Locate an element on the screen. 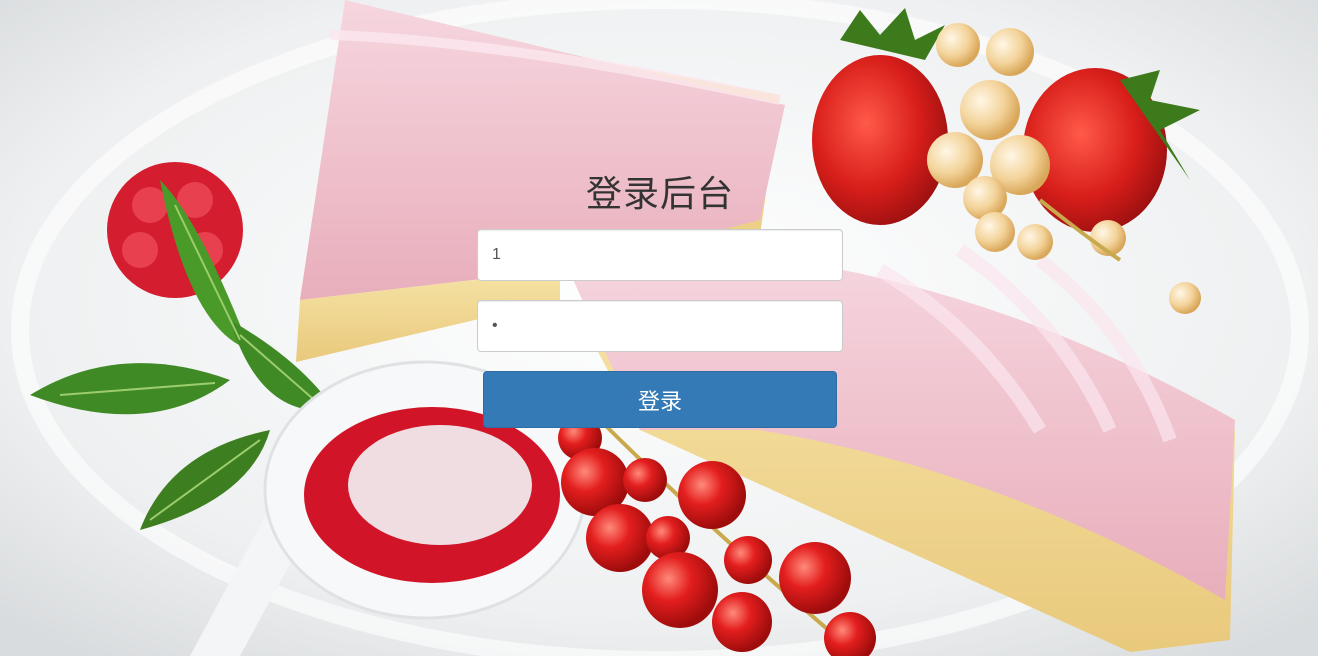  login-button: 登录 is located at coordinates (660, 399).